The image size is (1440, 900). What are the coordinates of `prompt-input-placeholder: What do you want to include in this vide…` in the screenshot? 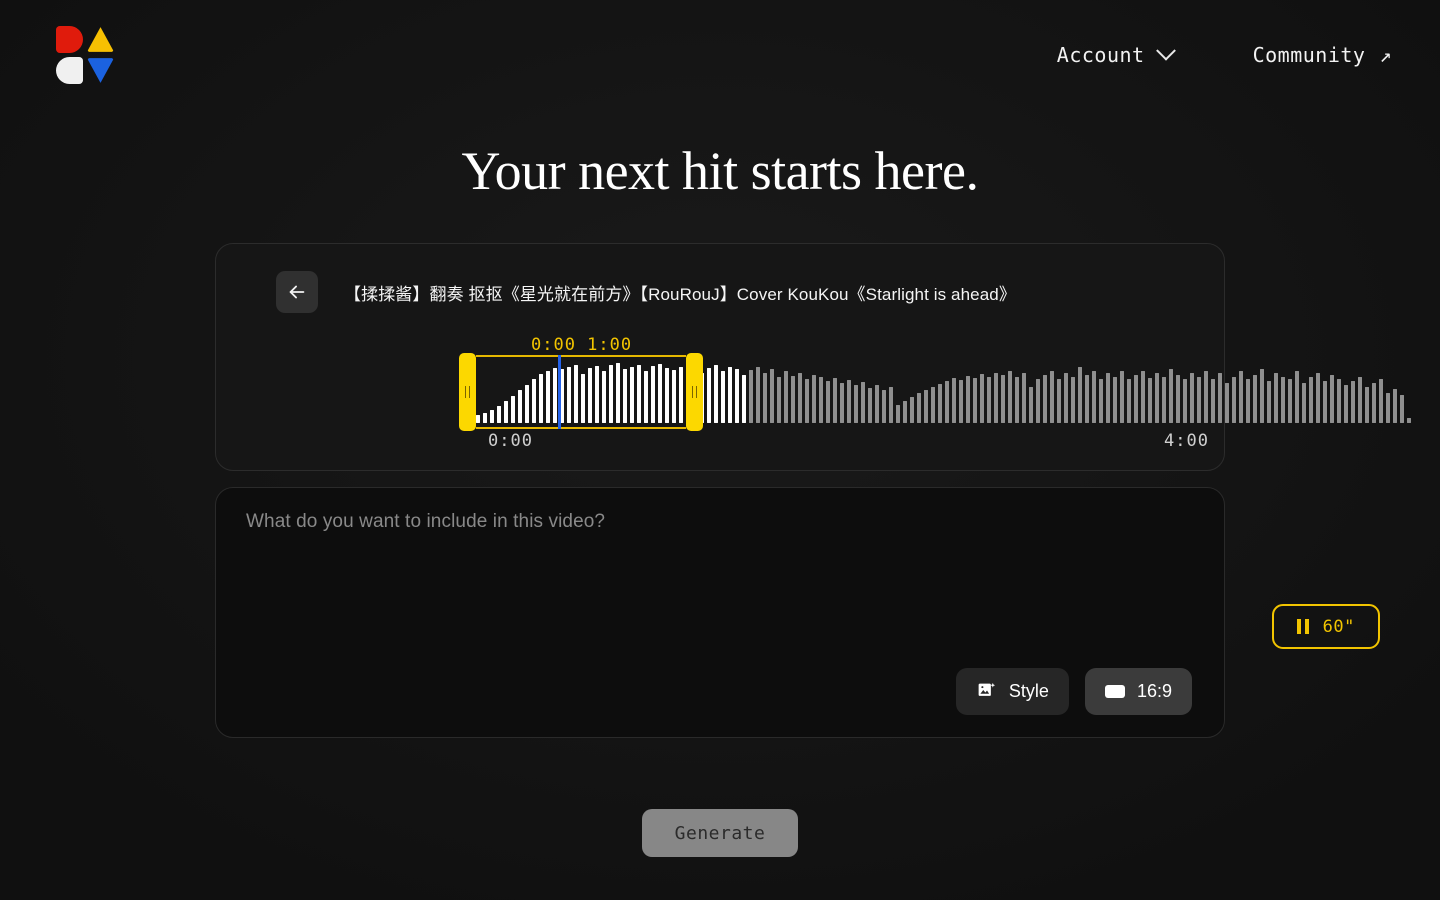 It's located at (425, 522).